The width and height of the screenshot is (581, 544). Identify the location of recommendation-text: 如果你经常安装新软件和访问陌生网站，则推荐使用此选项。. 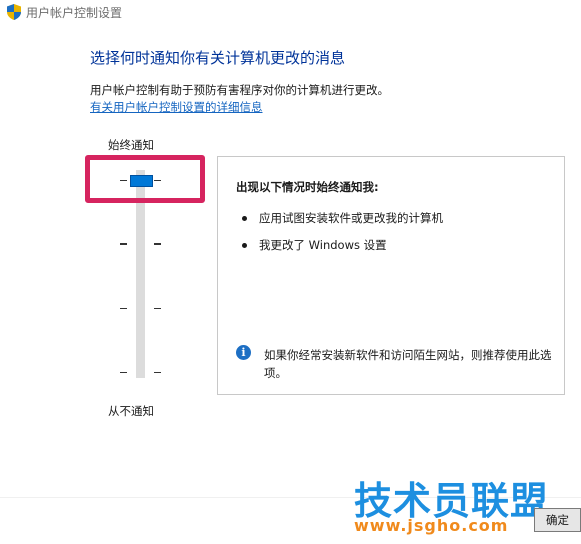
(408, 364).